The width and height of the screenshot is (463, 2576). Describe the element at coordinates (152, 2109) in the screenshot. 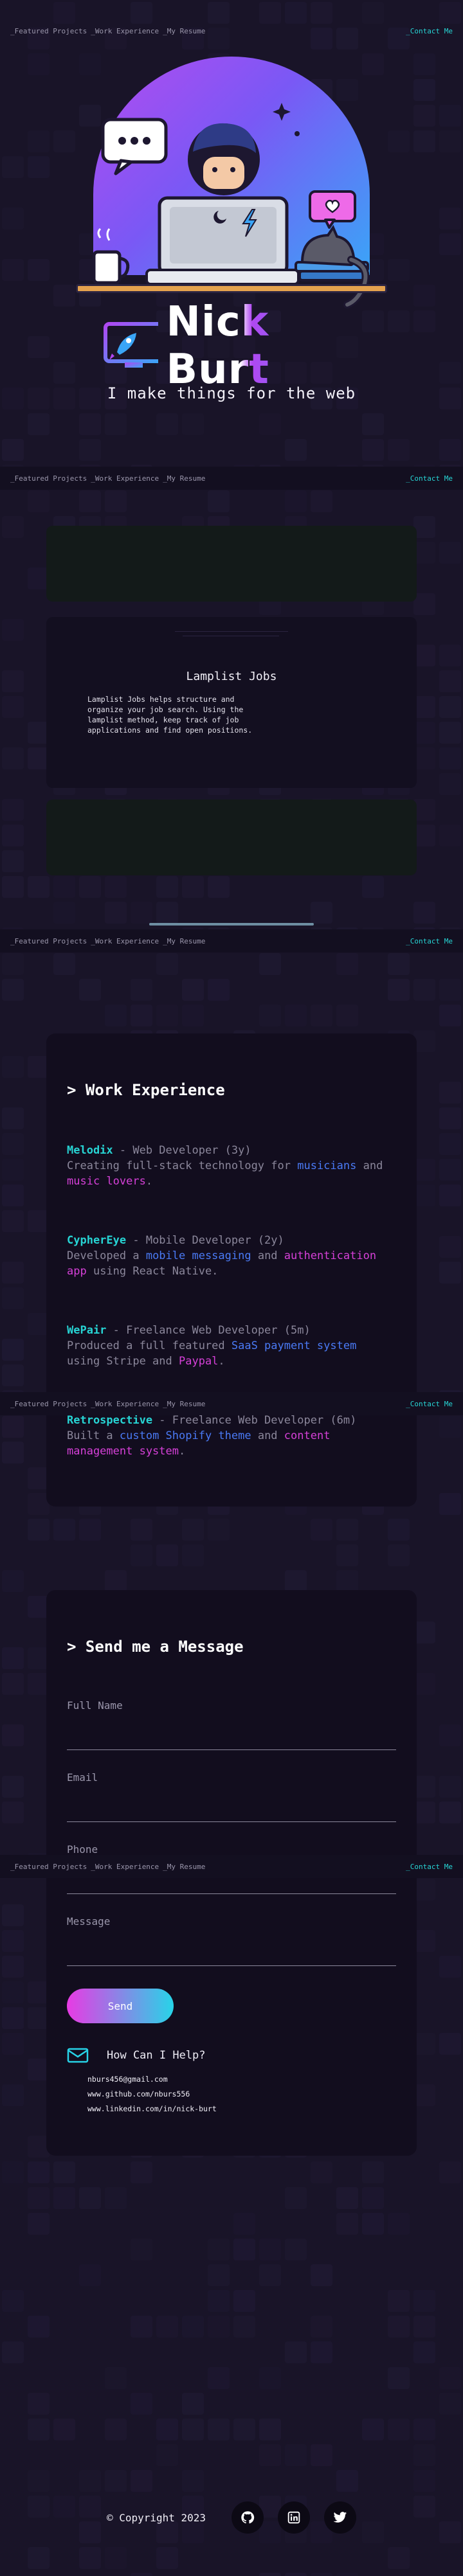

I see `contact-linkedin-link: www.linkedin.com/in/nick-burt` at that location.